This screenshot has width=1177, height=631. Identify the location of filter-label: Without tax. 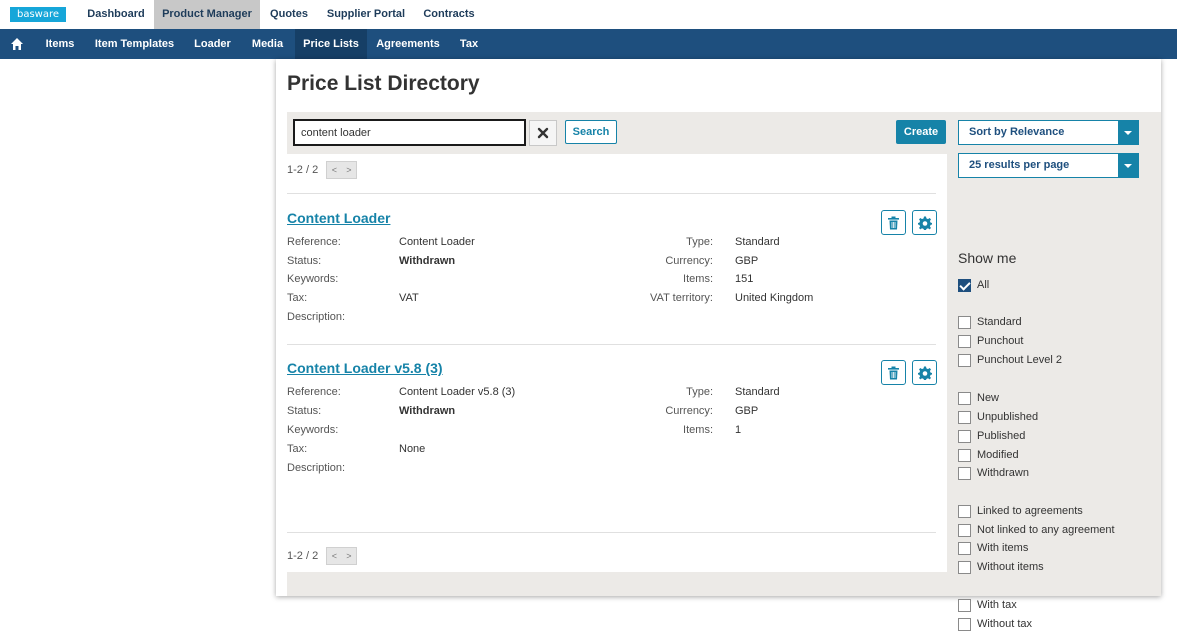
(1005, 624).